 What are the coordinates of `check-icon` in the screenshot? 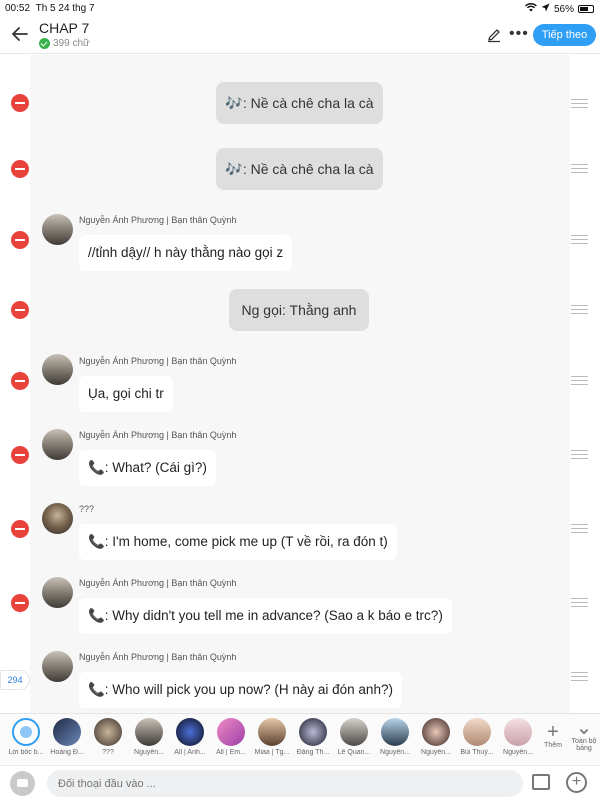 It's located at (44, 43).